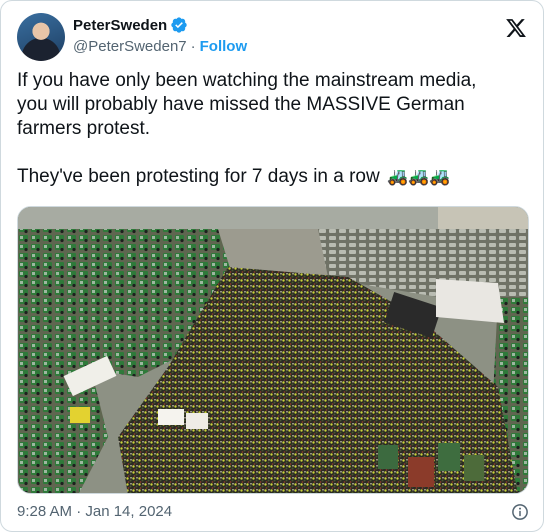 The height and width of the screenshot is (532, 544). What do you see at coordinates (84, 128) in the screenshot?
I see `post-line-3: farmers protest.` at bounding box center [84, 128].